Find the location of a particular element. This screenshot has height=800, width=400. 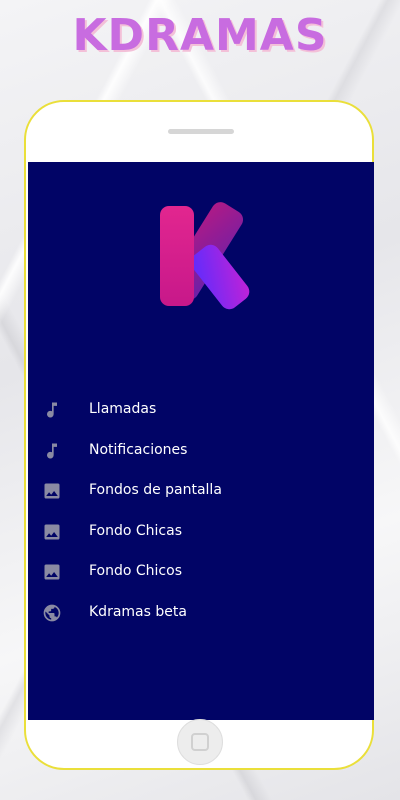

home-button is located at coordinates (200, 742).